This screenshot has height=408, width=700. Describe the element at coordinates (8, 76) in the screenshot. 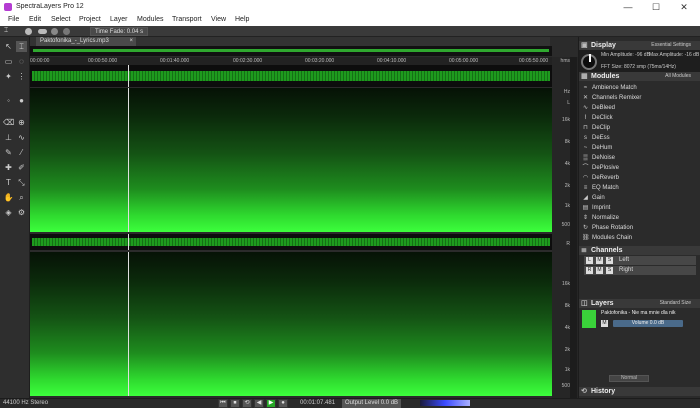

I see `wand-tool-icon: ✦` at that location.